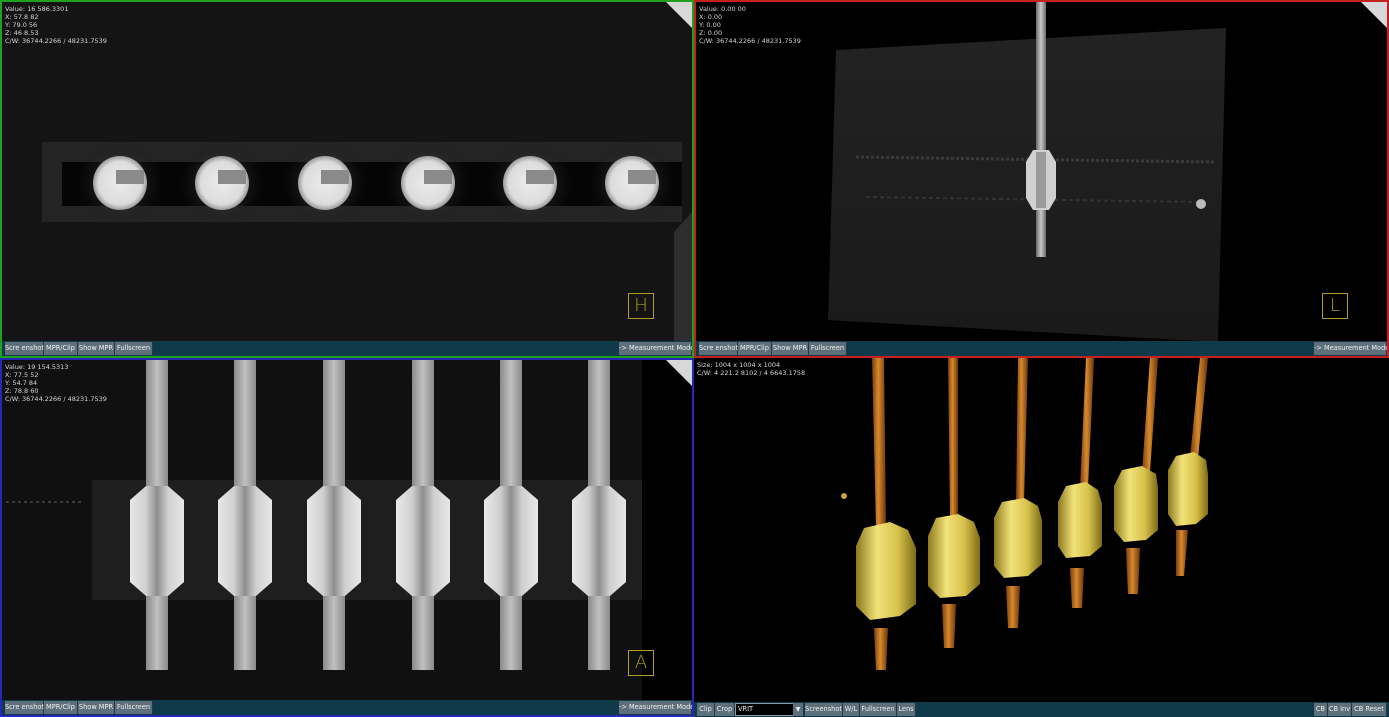 This screenshot has width=1389, height=717. Describe the element at coordinates (725, 709) in the screenshot. I see `crop-button: Crop` at that location.